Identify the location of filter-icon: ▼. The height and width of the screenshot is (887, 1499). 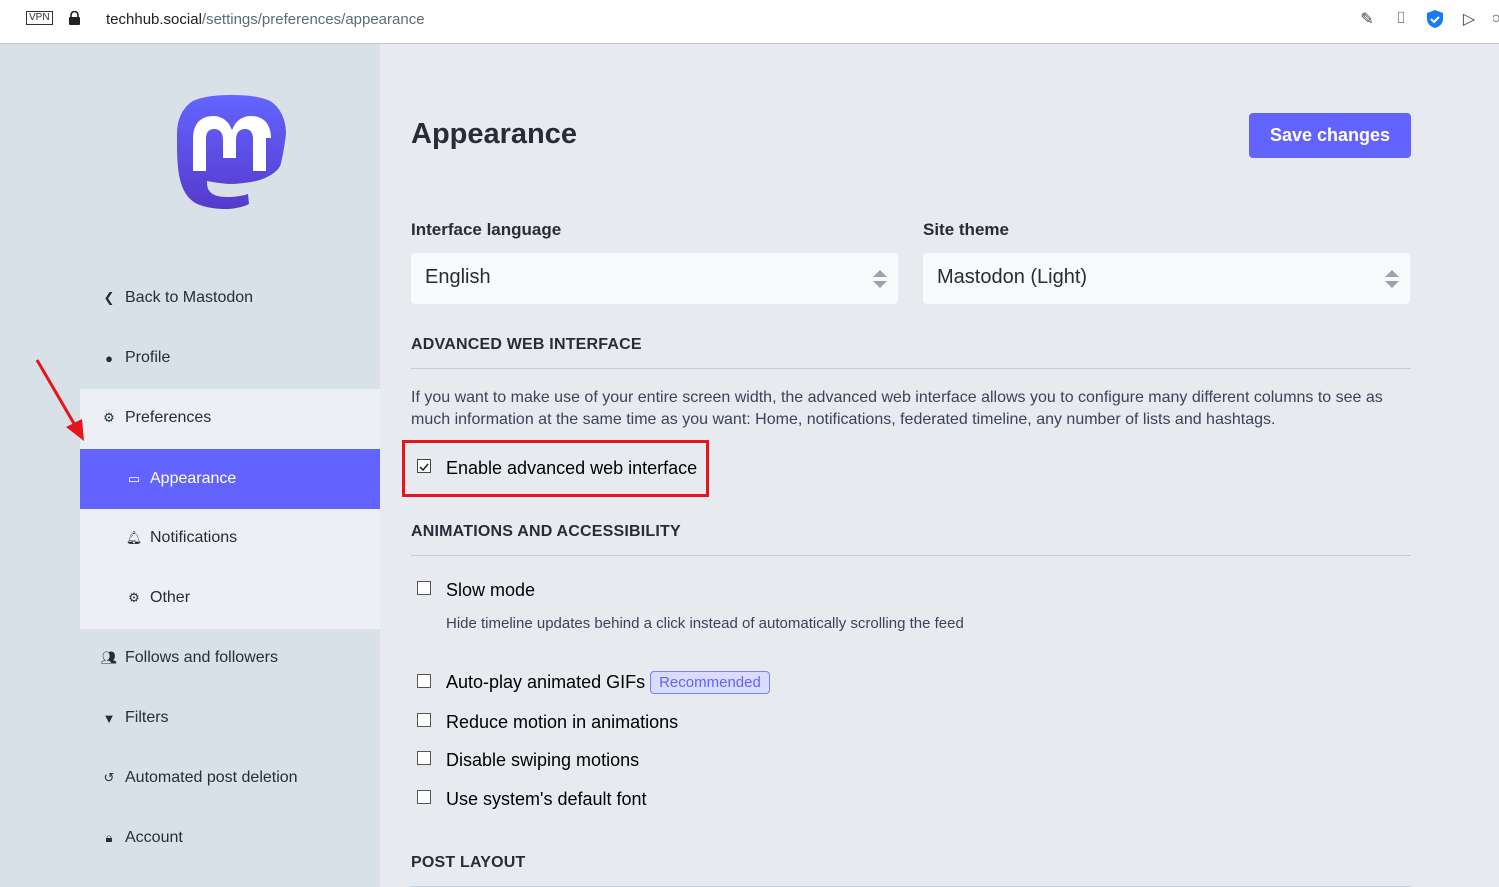
(109, 718).